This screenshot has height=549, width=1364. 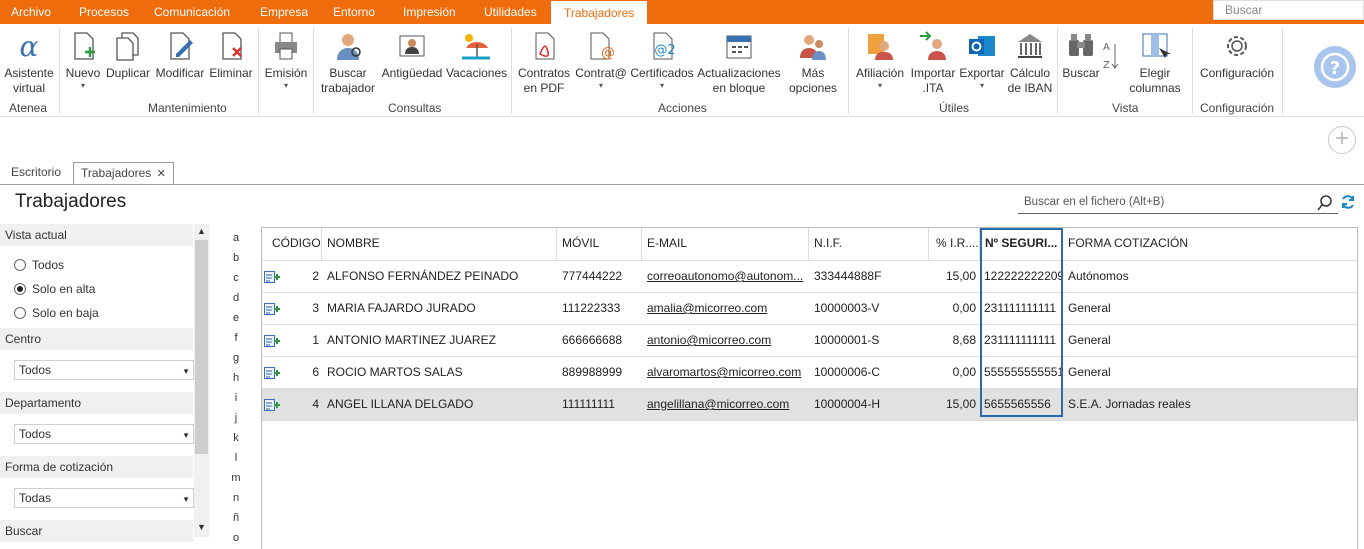 What do you see at coordinates (1348, 202) in the screenshot?
I see `refresh-icon` at bounding box center [1348, 202].